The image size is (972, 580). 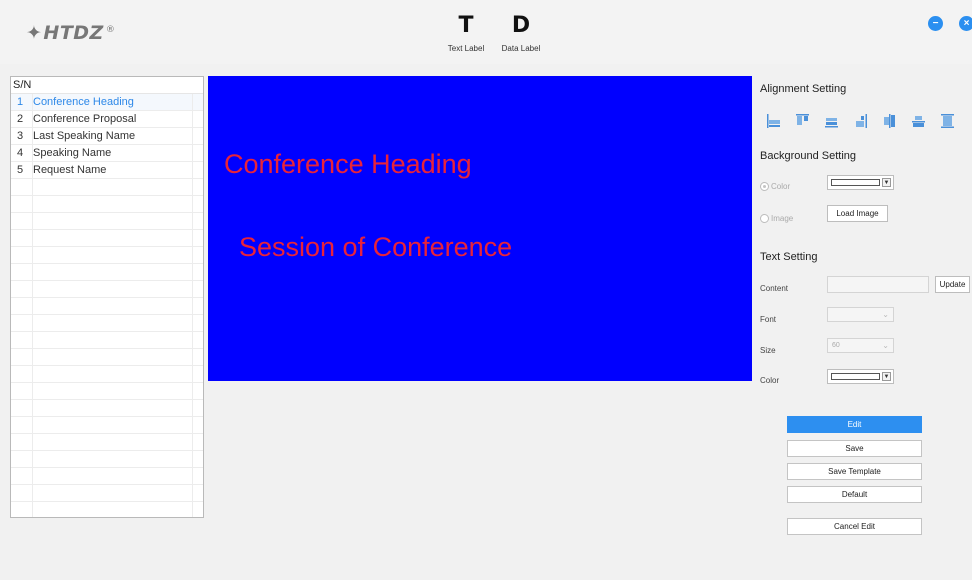 What do you see at coordinates (774, 288) in the screenshot?
I see `content-label: Content` at bounding box center [774, 288].